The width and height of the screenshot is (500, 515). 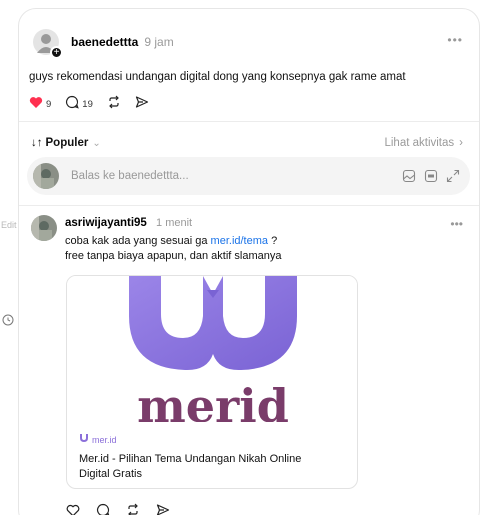 I want to click on reply-link: mer.id/tema, so click(x=239, y=241).